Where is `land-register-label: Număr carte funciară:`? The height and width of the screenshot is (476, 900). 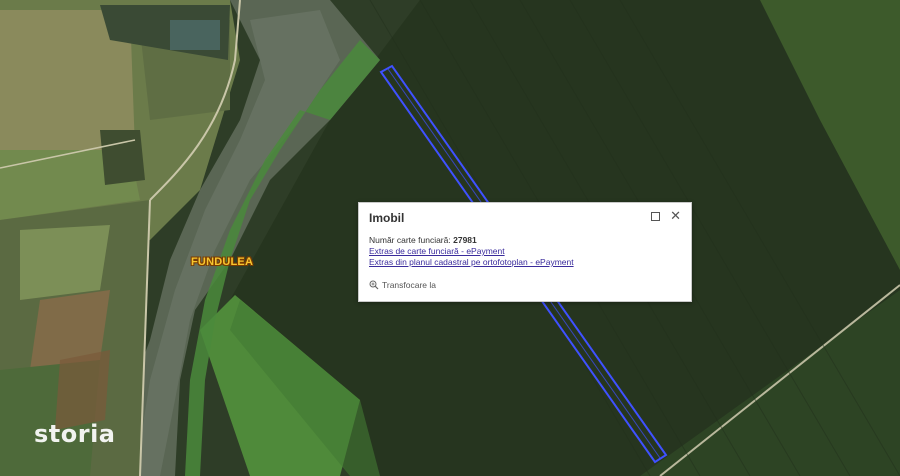
land-register-label: Număr carte funciară: is located at coordinates (410, 240).